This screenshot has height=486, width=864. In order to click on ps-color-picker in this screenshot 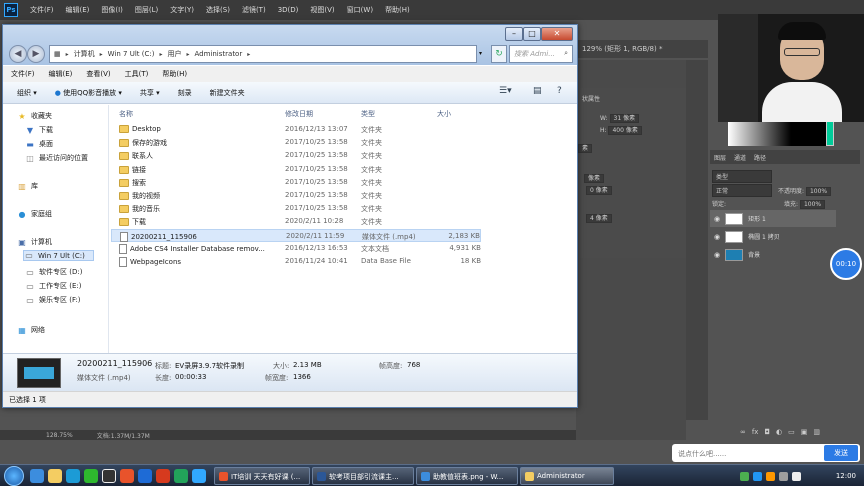, I will do `click(780, 132)`.